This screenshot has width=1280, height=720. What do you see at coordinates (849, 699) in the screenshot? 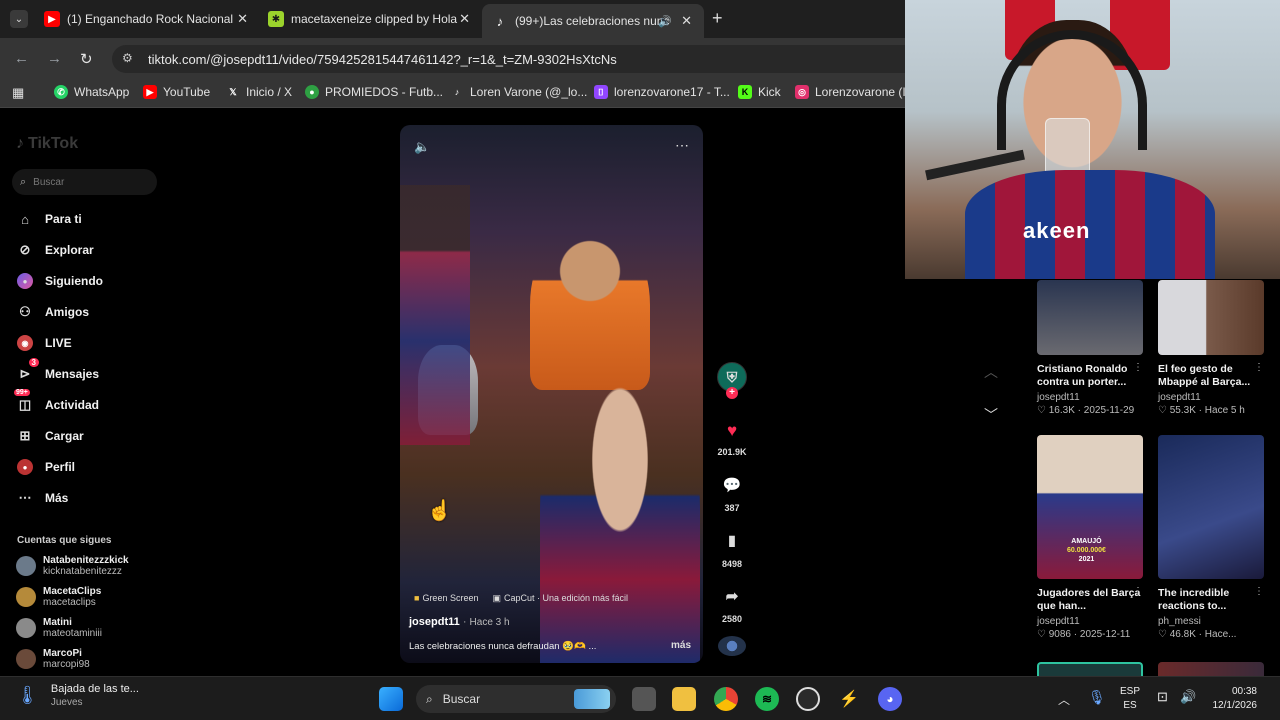
I see `game-launcher-icon: ⚡` at bounding box center [849, 699].